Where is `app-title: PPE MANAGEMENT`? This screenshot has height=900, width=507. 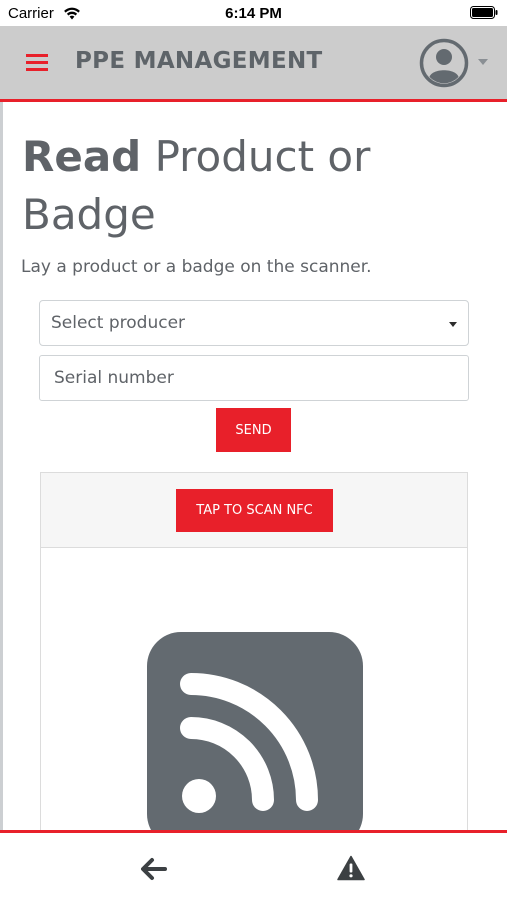 app-title: PPE MANAGEMENT is located at coordinates (199, 61).